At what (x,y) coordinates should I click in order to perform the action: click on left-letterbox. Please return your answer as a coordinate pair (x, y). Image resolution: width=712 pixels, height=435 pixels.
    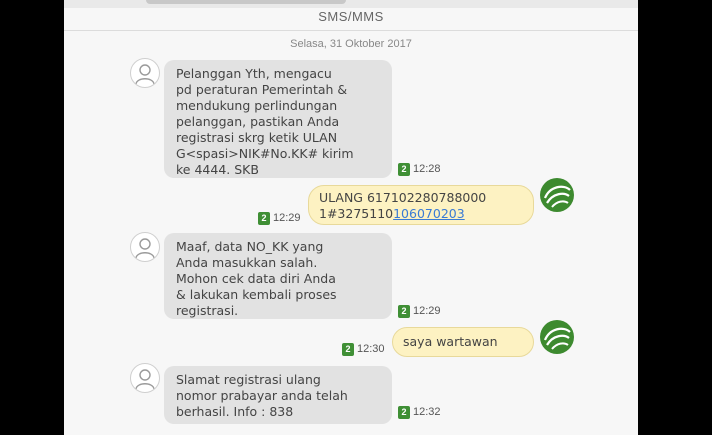
    Looking at the image, I should click on (32, 217).